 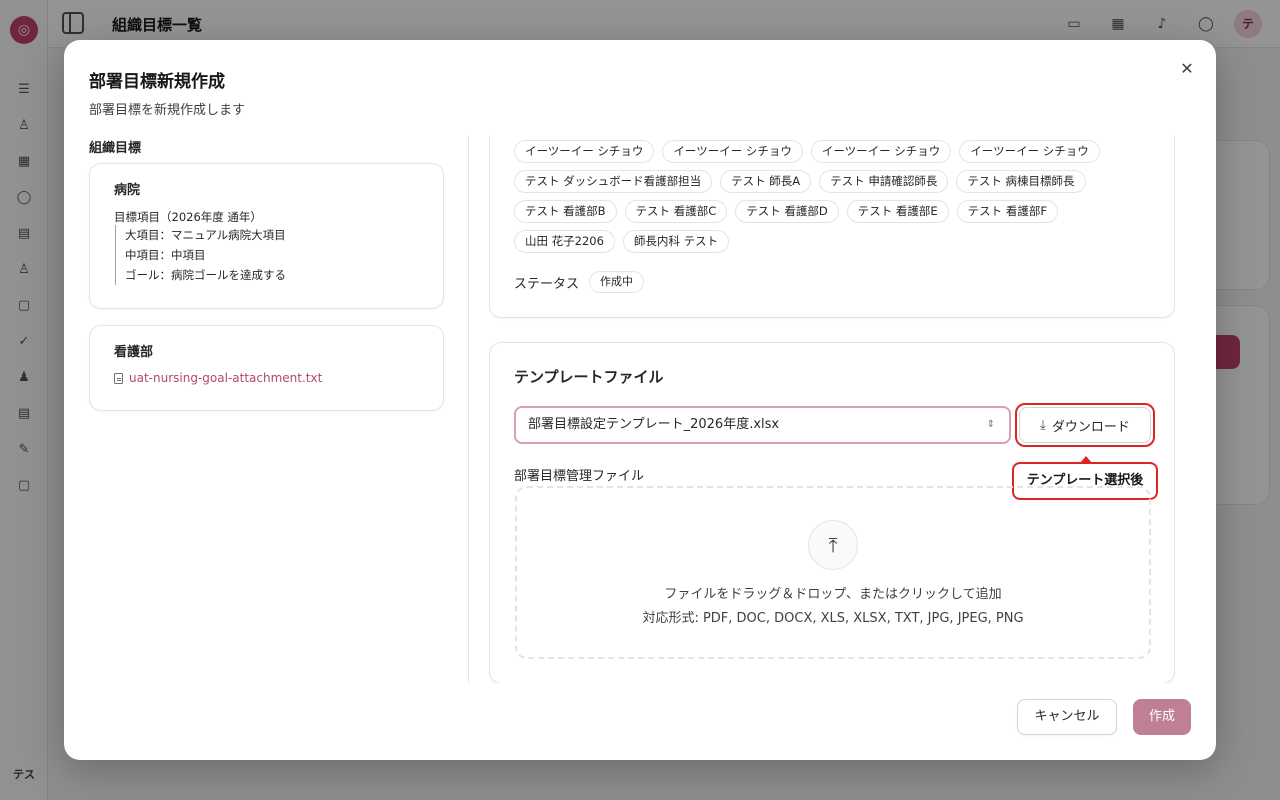 I want to click on status-badge: 作成中, so click(x=617, y=282).